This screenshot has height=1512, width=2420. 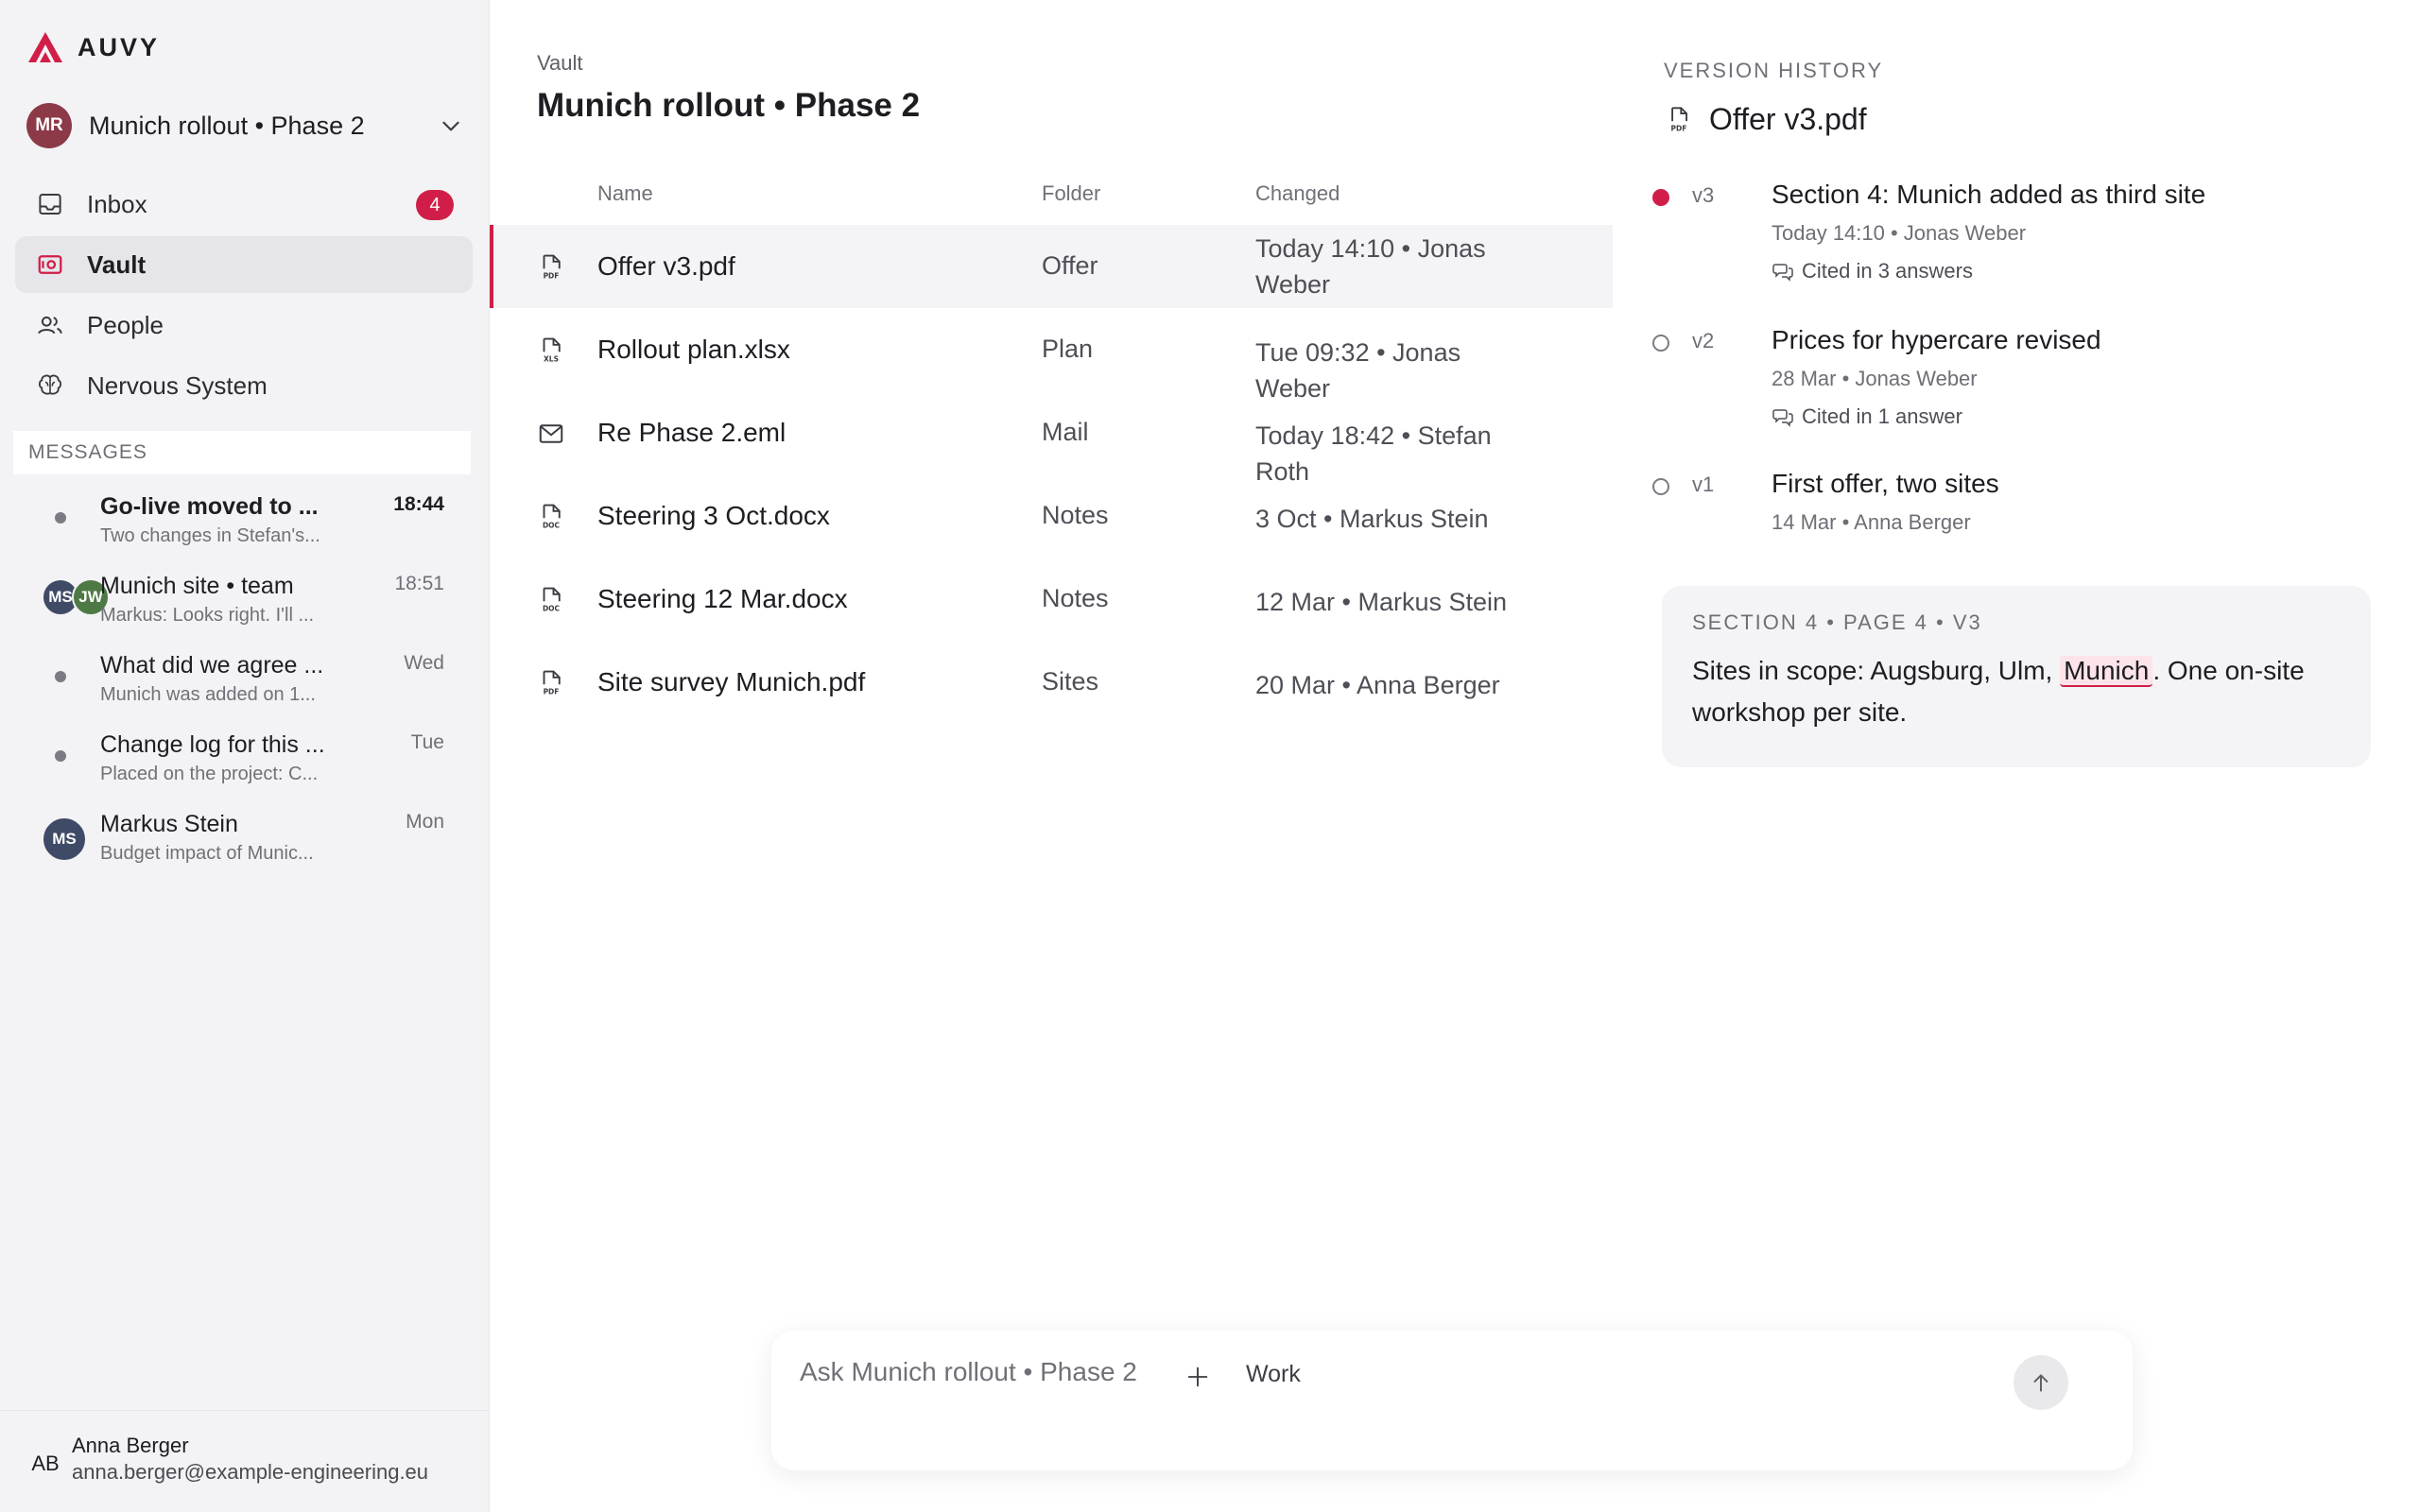 What do you see at coordinates (50, 264) in the screenshot?
I see `vault-icon` at bounding box center [50, 264].